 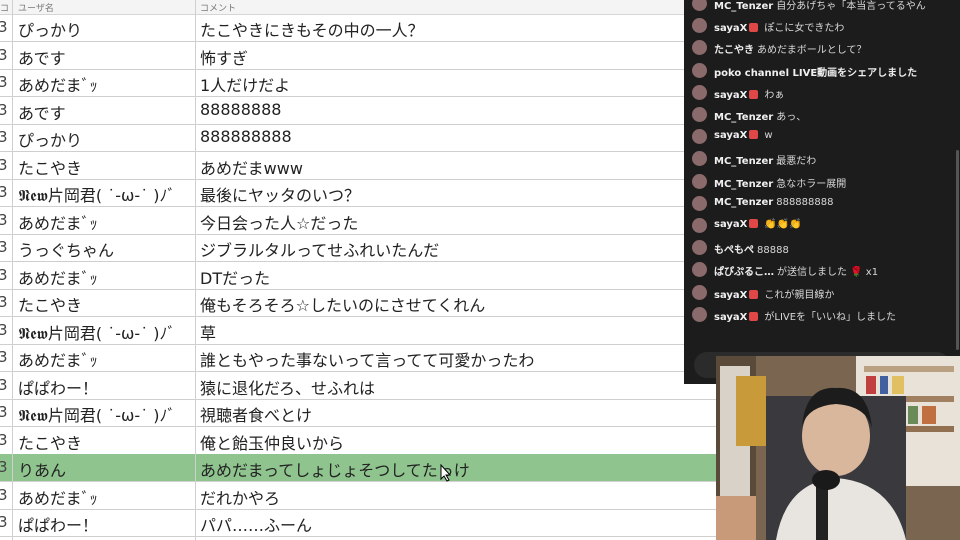 What do you see at coordinates (358, 386) in the screenshot?
I see `table-row: 3 ぱぱわー！ 猿に退化だろ、せふれは` at bounding box center [358, 386].